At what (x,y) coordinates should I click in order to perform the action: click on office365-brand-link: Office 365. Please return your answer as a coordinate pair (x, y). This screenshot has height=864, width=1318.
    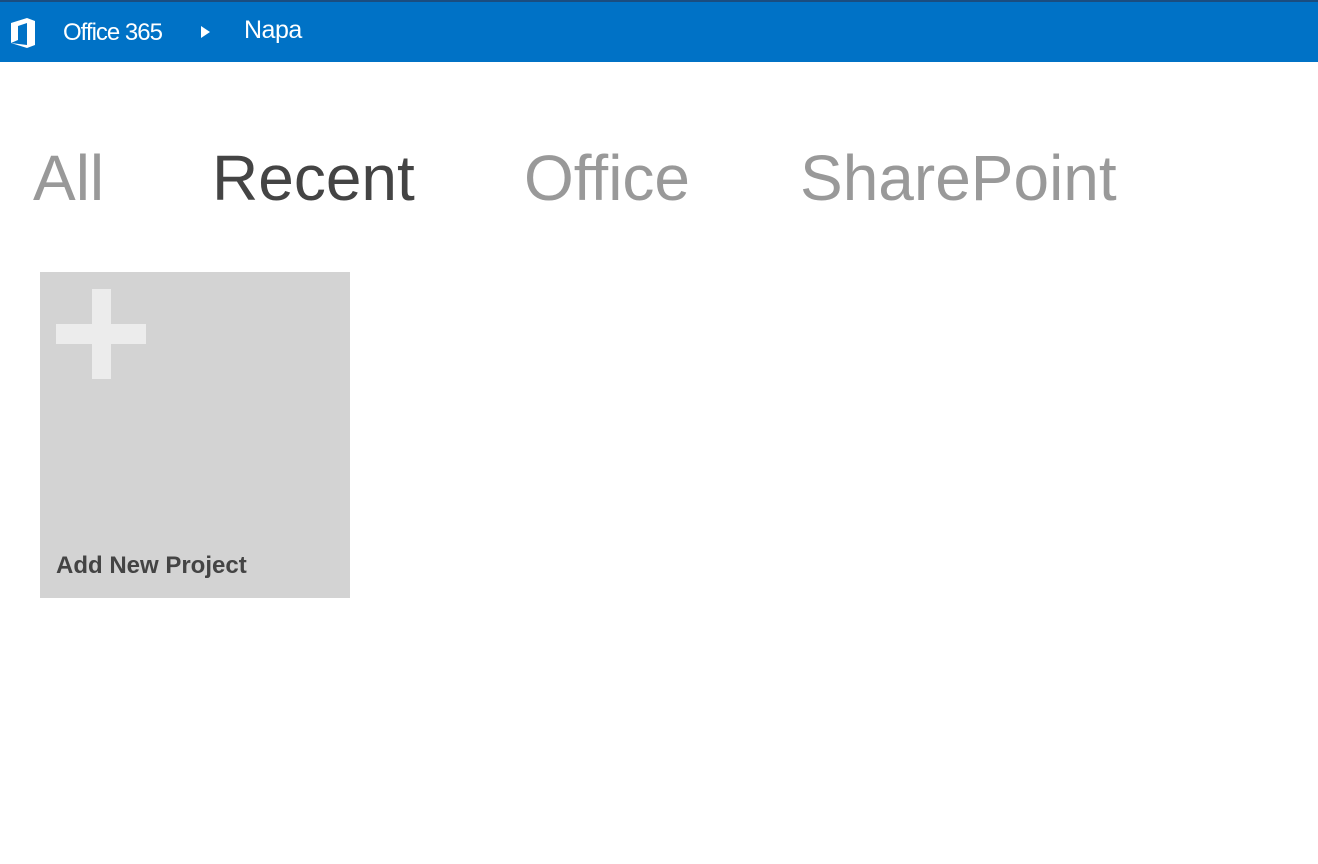
    Looking at the image, I should click on (113, 33).